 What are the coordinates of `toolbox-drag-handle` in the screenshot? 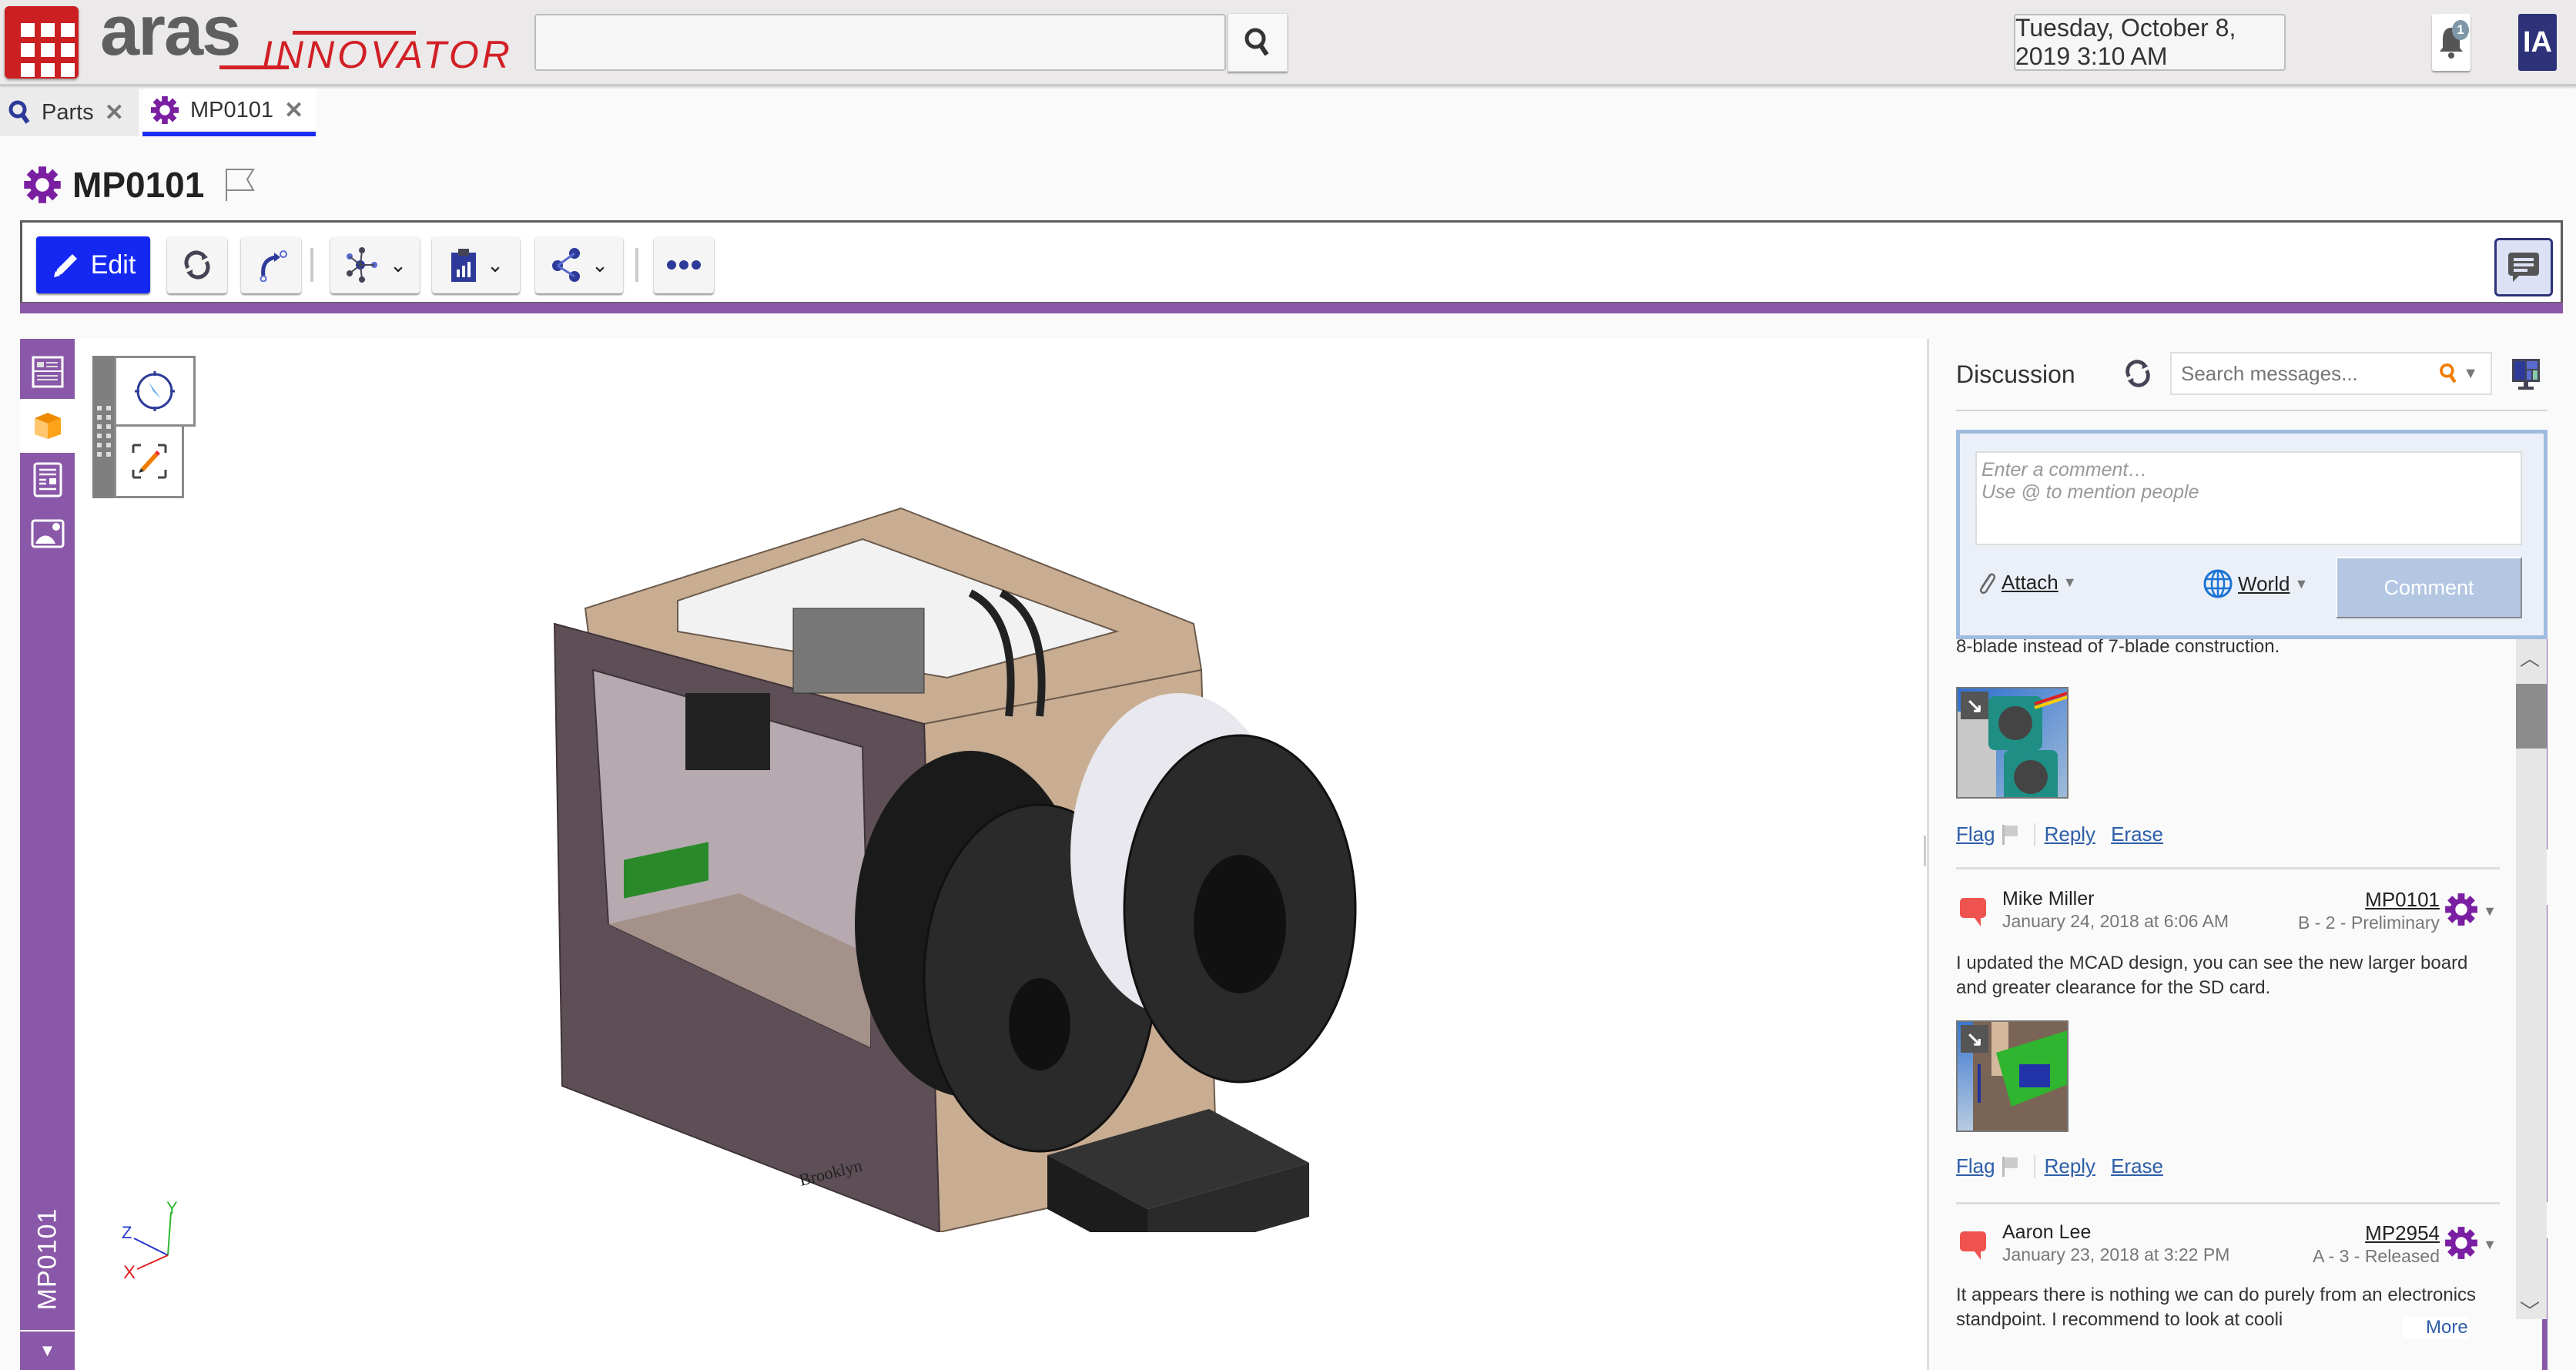 It's located at (103, 427).